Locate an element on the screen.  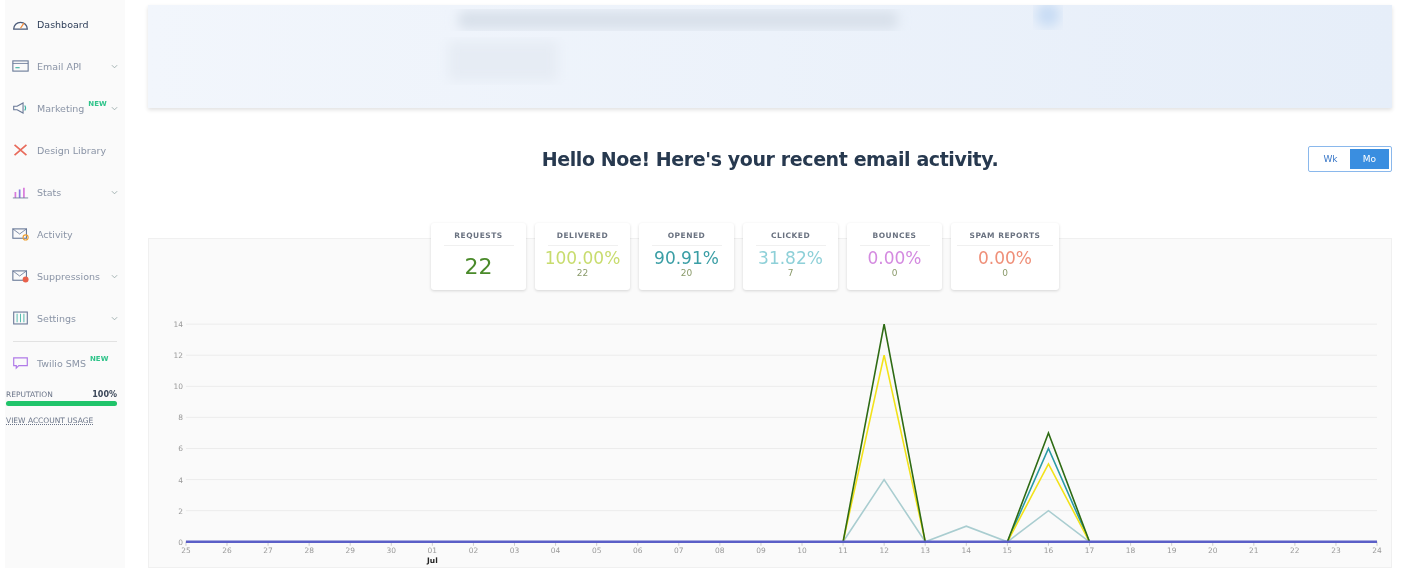
period-option: Mo is located at coordinates (1369, 159).